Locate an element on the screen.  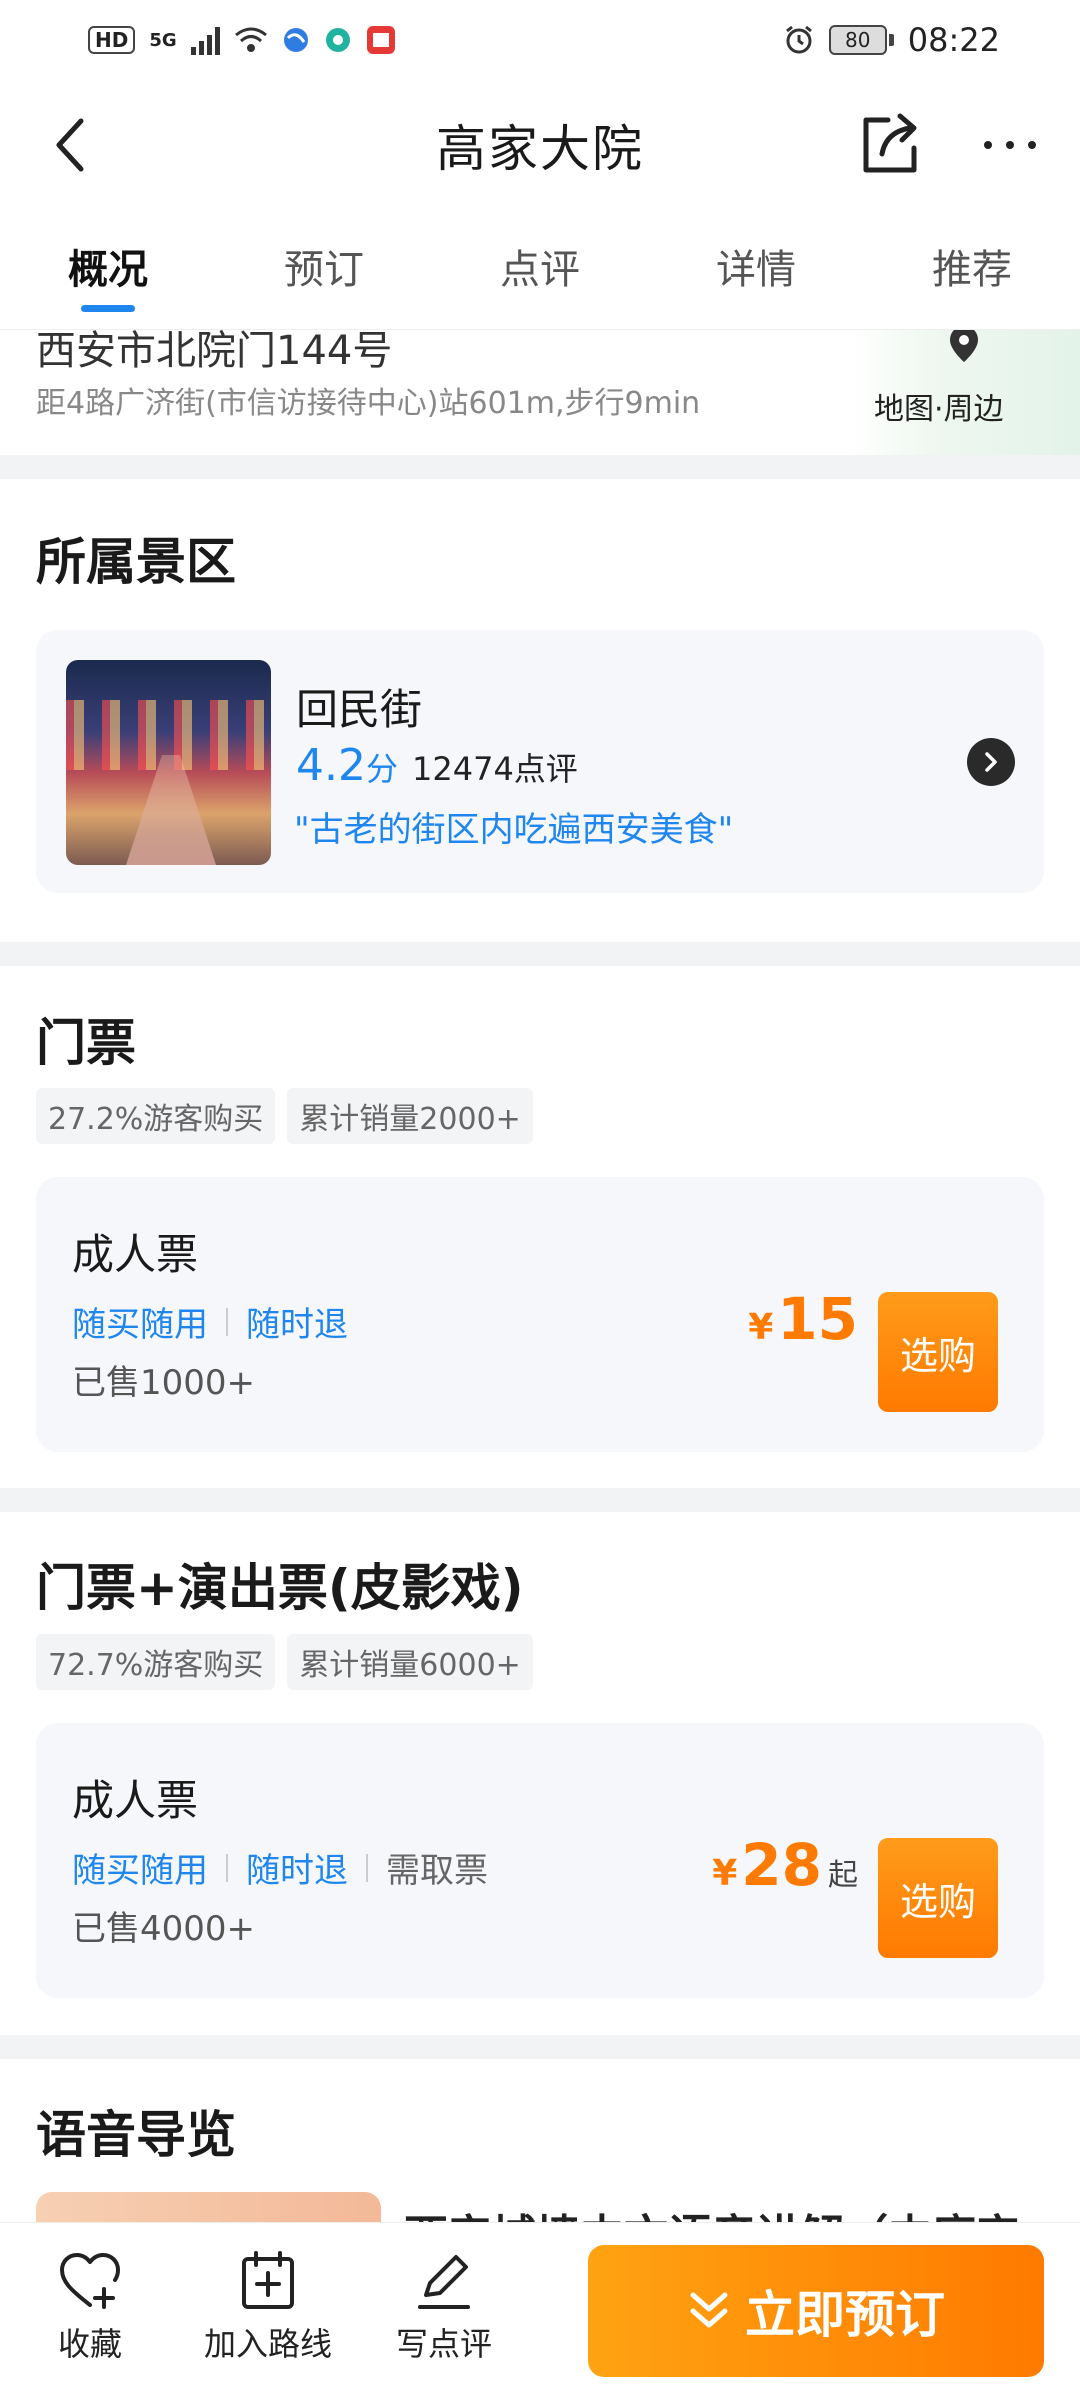
page-title: 高家大院 is located at coordinates (540, 149).